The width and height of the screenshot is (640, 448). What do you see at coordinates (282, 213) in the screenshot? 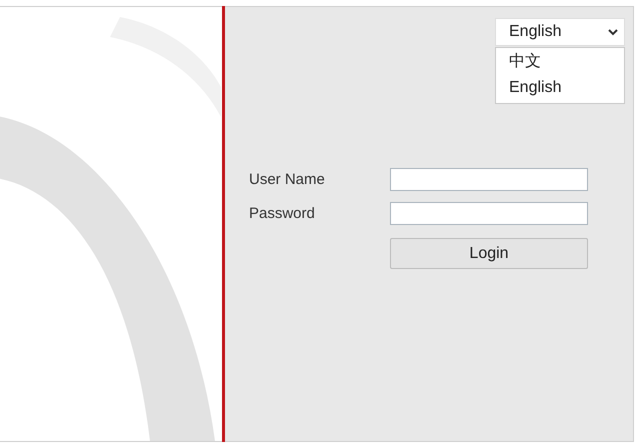
I see `field-label: Password` at bounding box center [282, 213].